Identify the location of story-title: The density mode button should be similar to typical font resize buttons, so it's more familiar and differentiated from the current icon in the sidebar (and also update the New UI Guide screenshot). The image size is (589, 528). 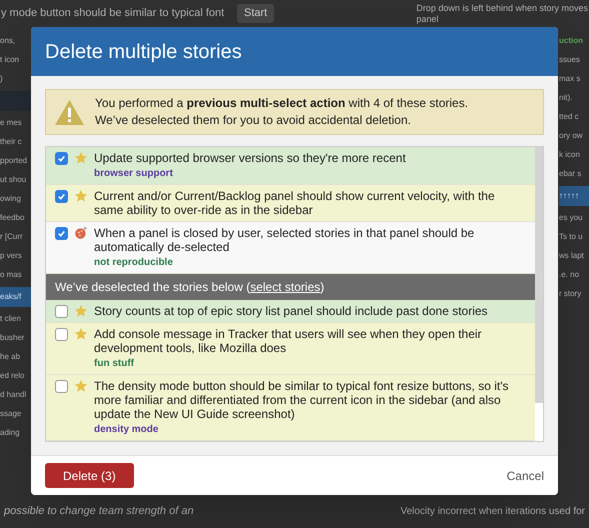
(302, 400).